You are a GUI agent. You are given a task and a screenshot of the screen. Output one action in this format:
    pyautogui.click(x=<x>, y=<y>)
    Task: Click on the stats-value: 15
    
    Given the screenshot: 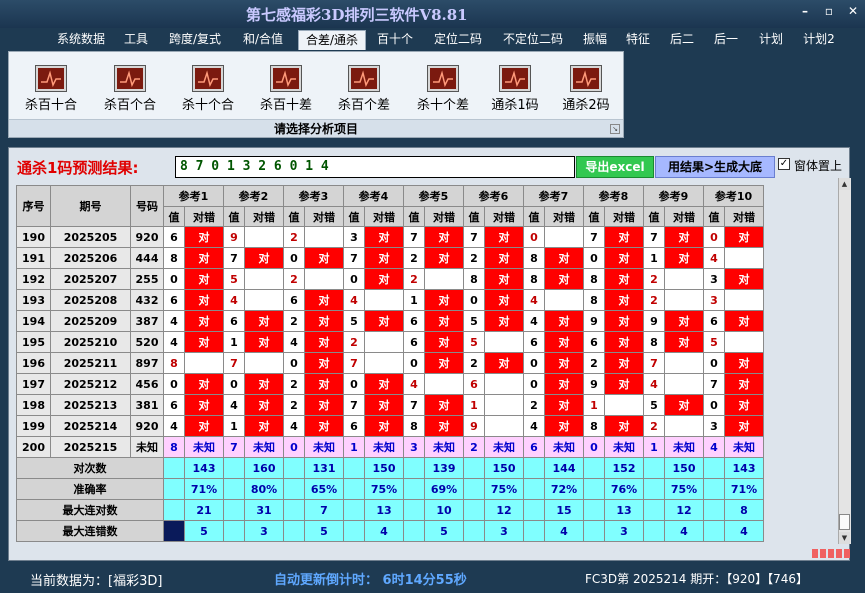 What is the action you would take?
    pyautogui.click(x=564, y=510)
    